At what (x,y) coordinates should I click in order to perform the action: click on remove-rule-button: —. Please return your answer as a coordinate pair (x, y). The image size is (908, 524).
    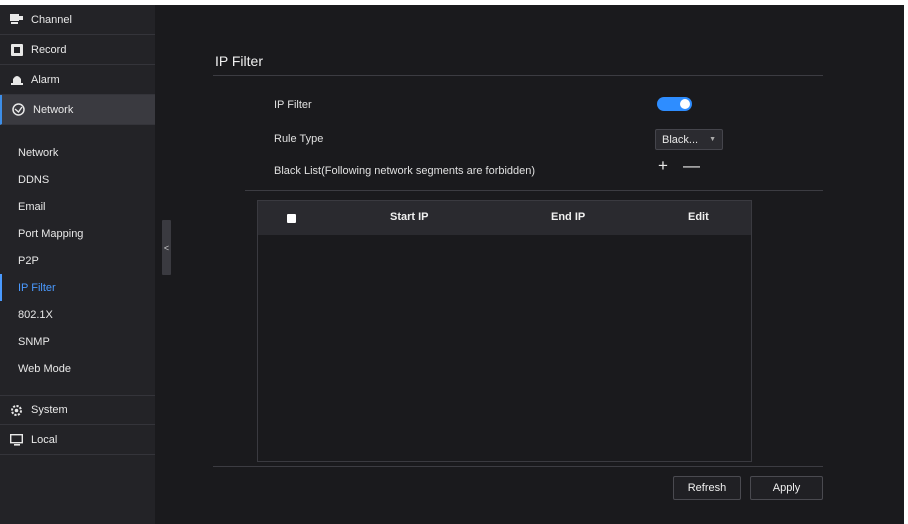
    Looking at the image, I should click on (691, 166).